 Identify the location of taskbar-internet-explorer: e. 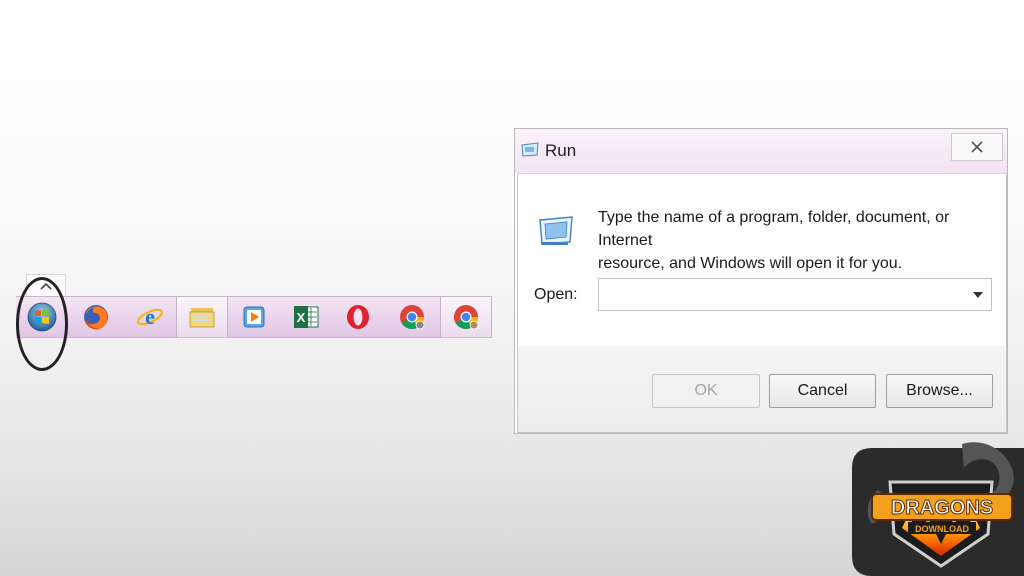
(150, 317).